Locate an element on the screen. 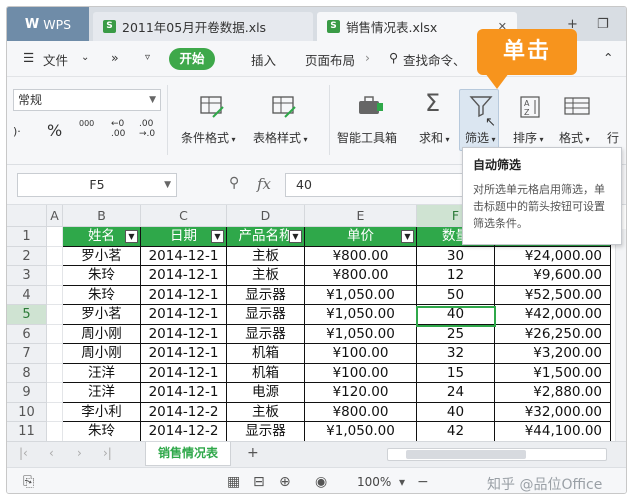 The image size is (633, 500). function-icon: fx is located at coordinates (264, 184).